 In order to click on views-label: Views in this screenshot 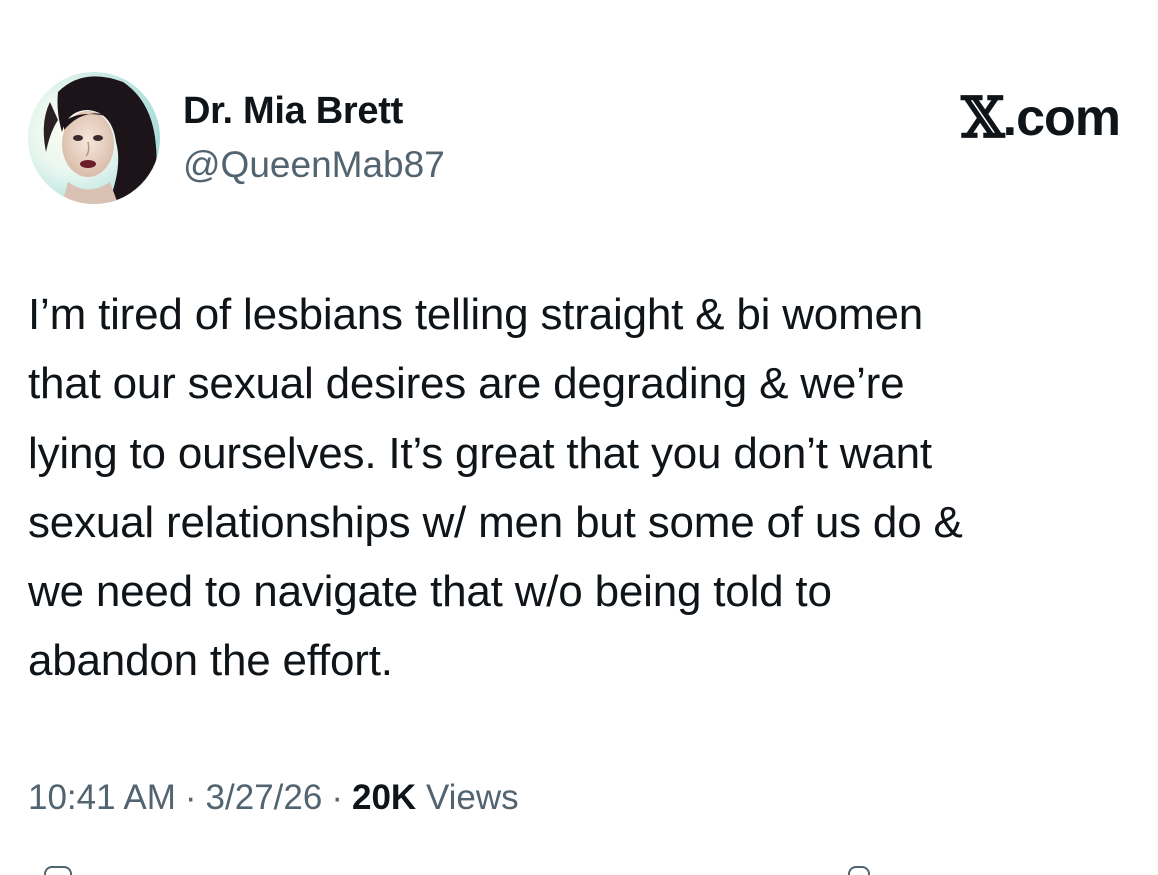, I will do `click(472, 797)`.